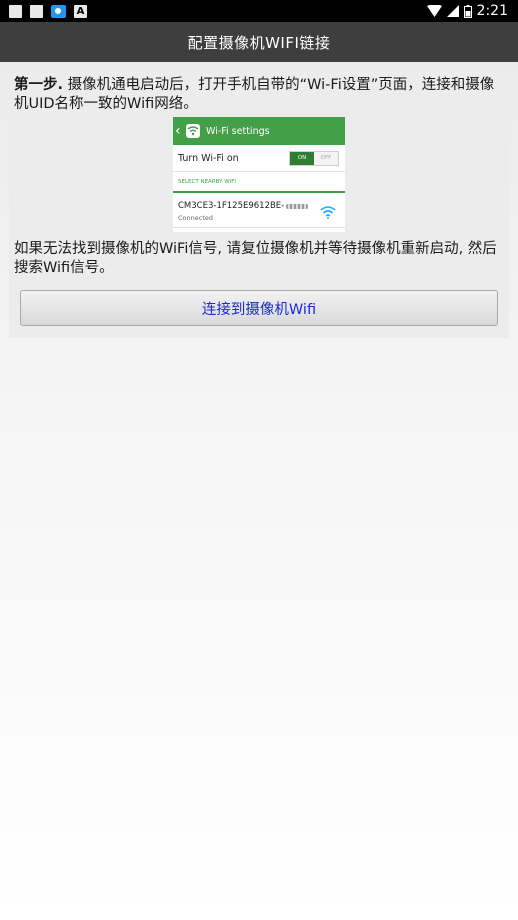 This screenshot has width=518, height=920. What do you see at coordinates (259, 11) in the screenshot?
I see `status-bar: A 2:21` at bounding box center [259, 11].